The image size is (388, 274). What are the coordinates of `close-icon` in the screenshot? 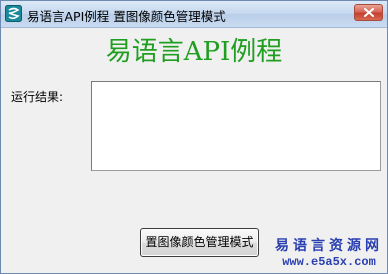 It's located at (369, 12).